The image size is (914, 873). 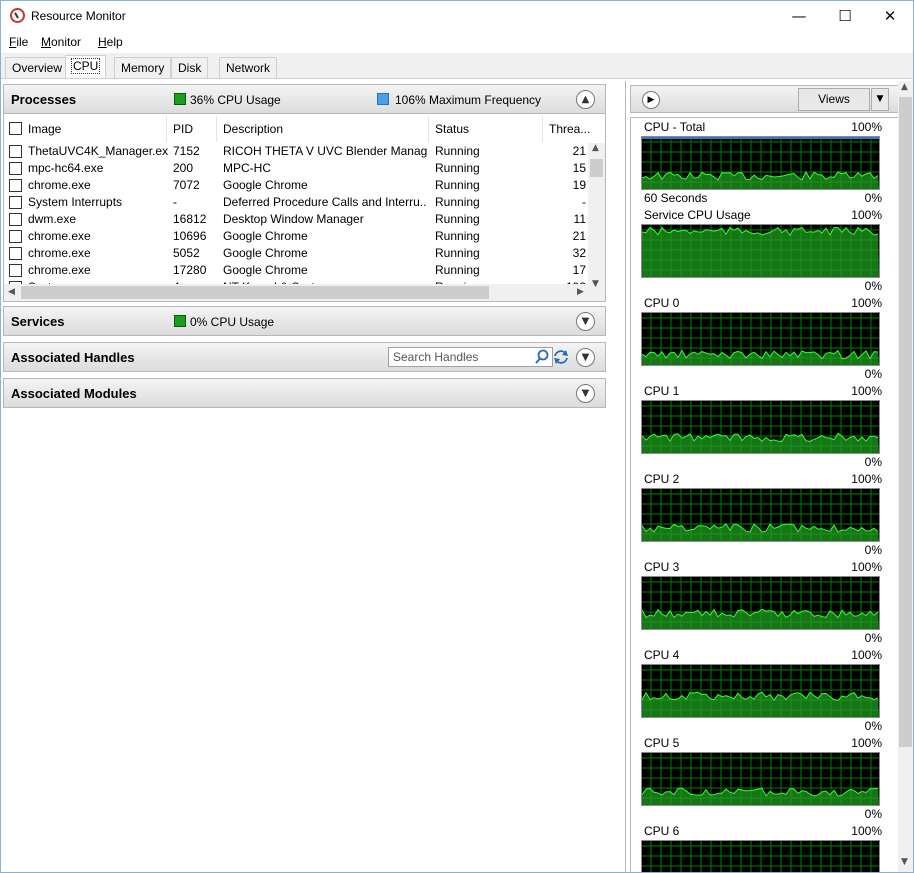 What do you see at coordinates (662, 743) in the screenshot?
I see `graph-title: CPU 5` at bounding box center [662, 743].